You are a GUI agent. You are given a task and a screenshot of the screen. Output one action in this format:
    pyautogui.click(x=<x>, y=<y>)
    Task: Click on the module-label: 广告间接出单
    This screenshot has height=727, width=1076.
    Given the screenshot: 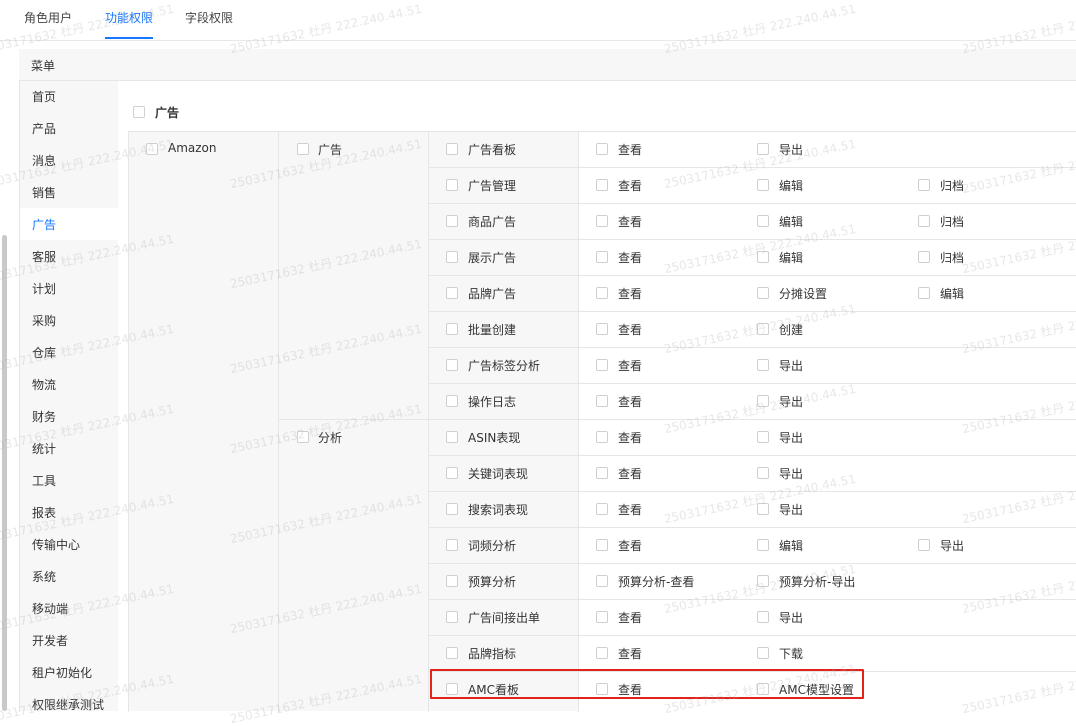 What is the action you would take?
    pyautogui.click(x=504, y=618)
    